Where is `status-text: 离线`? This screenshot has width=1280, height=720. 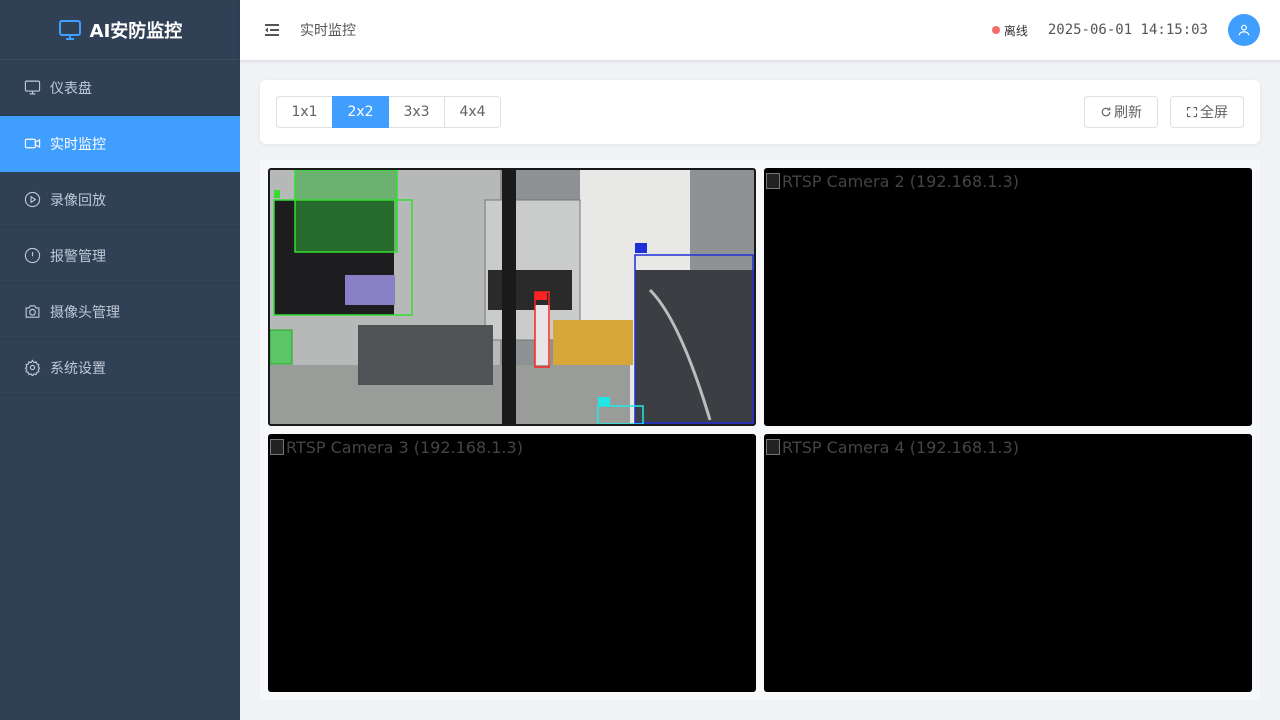
status-text: 离线 is located at coordinates (1015, 30).